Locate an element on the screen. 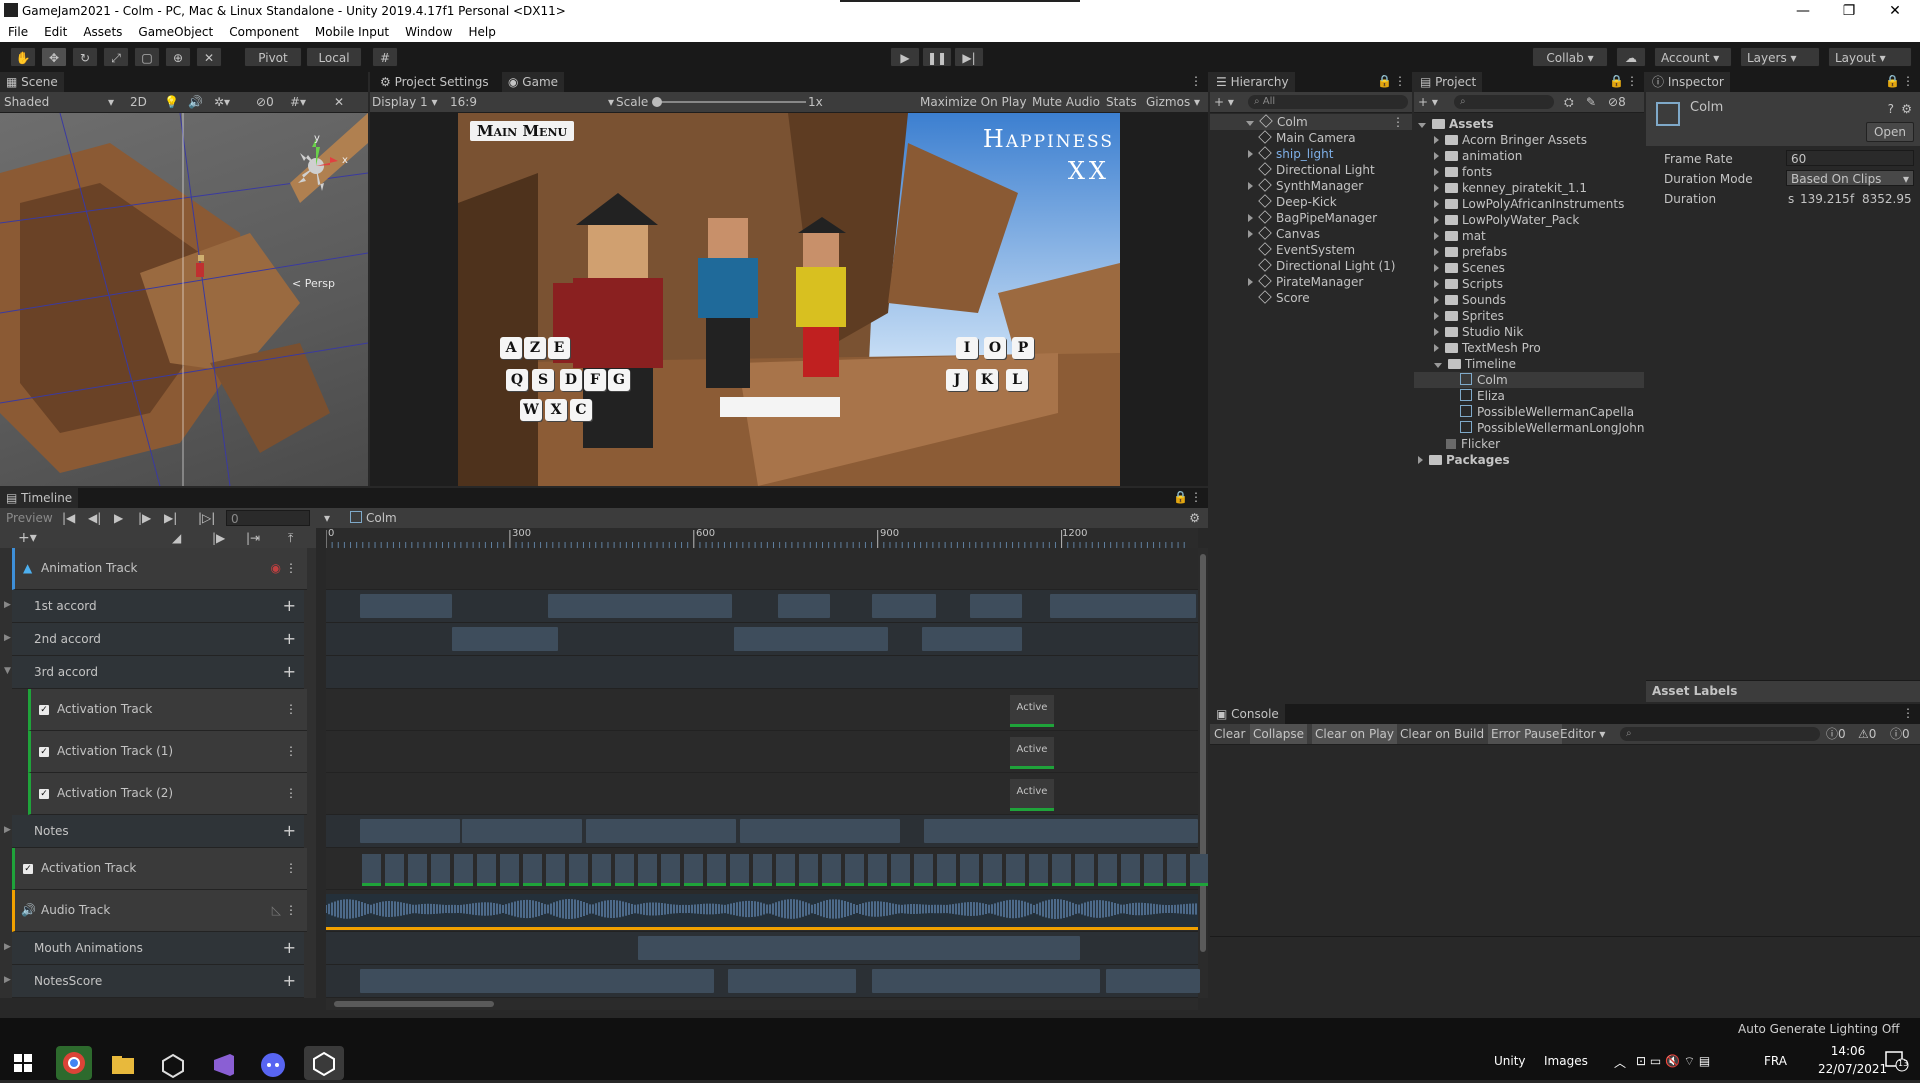  console-clear-on-build-toggle: Clear on Build is located at coordinates (1442, 734).